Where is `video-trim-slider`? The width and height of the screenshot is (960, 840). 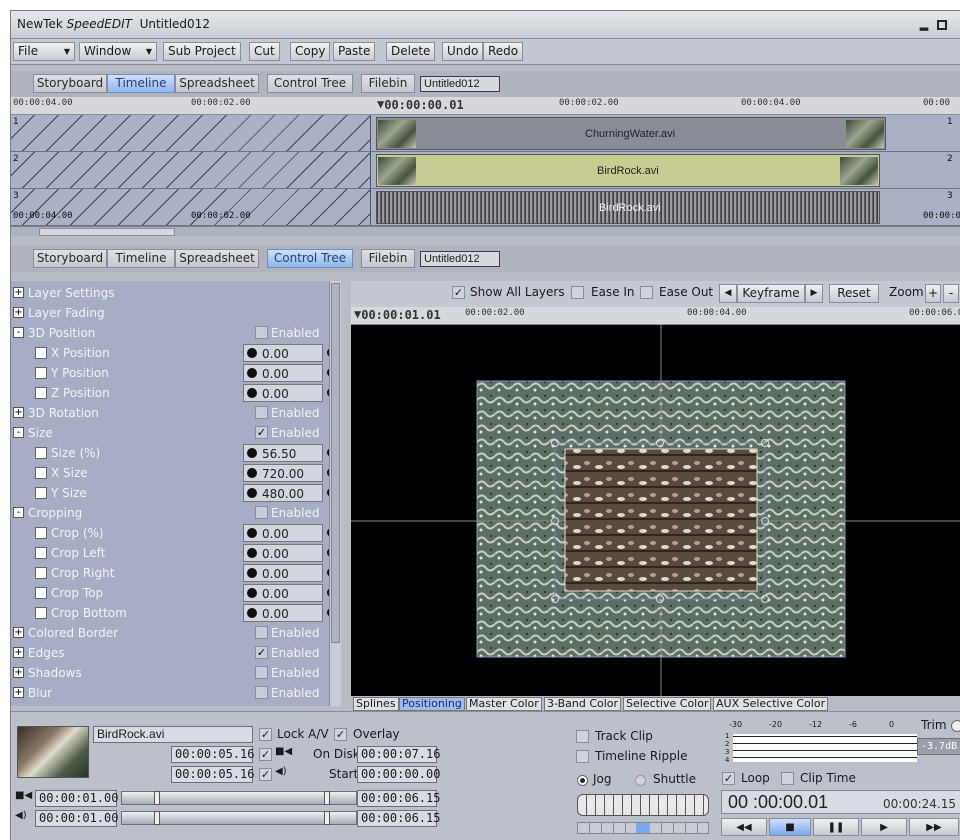 video-trim-slider is located at coordinates (239, 798).